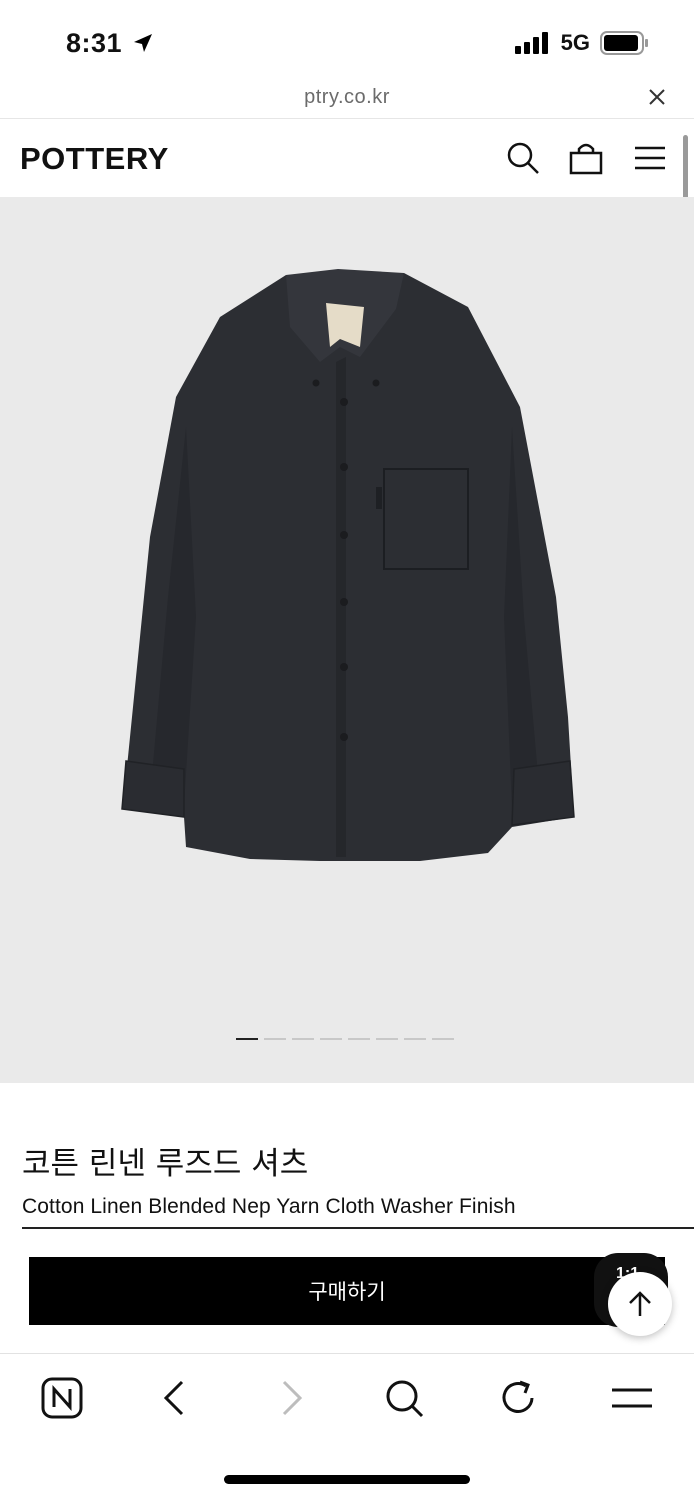  Describe the element at coordinates (347, 158) in the screenshot. I see `site-header: POTTERY` at that location.